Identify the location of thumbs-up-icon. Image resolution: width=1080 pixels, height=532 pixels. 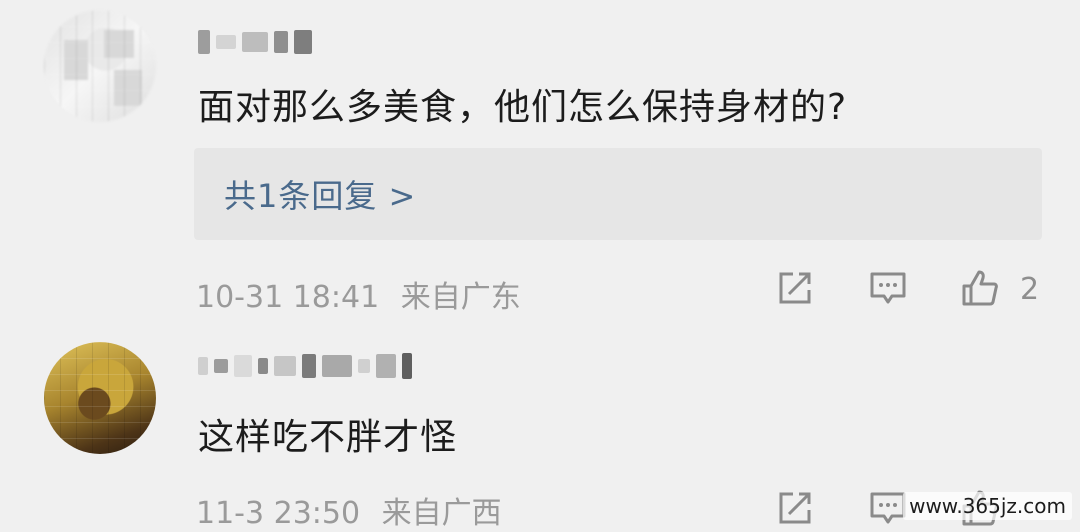
(980, 288).